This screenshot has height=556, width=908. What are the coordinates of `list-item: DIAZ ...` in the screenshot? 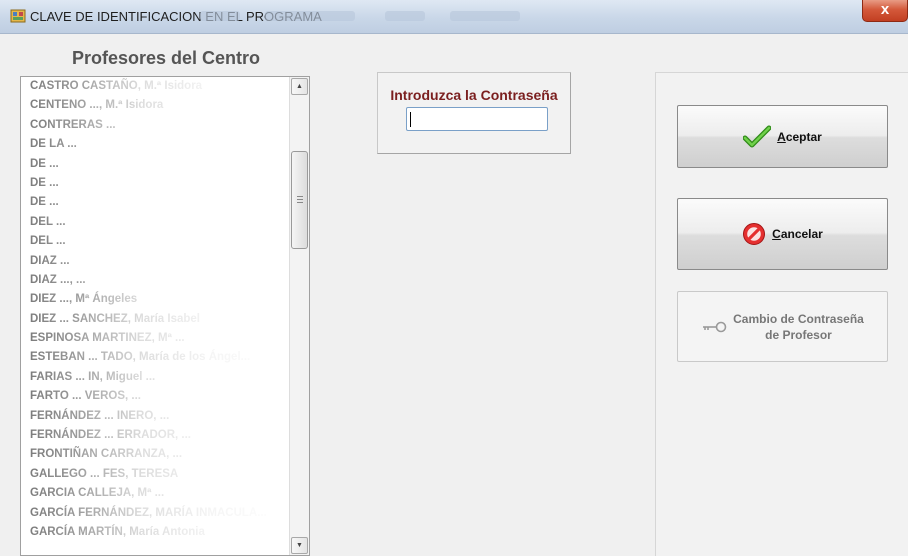 It's located at (155, 261).